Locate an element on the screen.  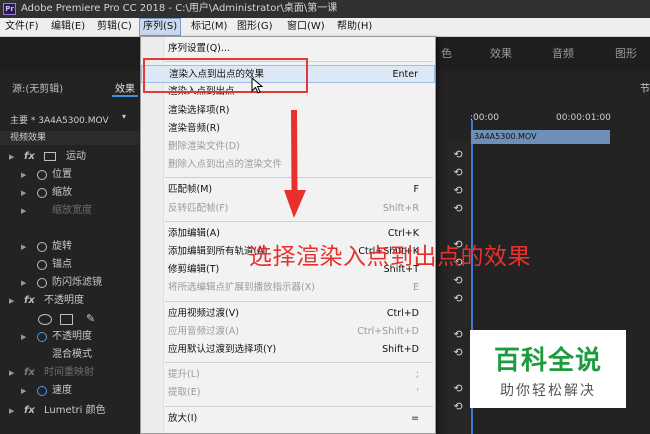
menu-item-label: 将所选编辑点扩展到播放指示器(X) is located at coordinates (241, 288).